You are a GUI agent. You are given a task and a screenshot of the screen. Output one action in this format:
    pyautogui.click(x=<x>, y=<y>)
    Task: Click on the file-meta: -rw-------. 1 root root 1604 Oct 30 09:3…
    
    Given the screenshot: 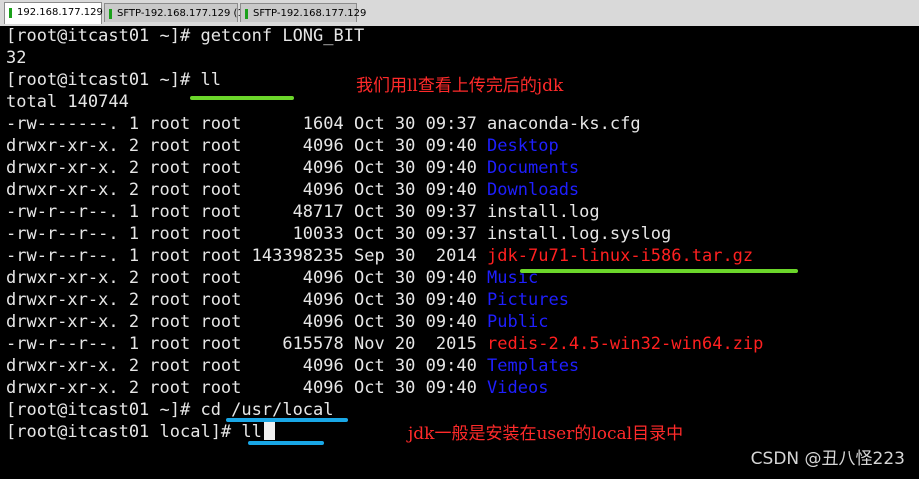 What is the action you would take?
    pyautogui.click(x=247, y=124)
    